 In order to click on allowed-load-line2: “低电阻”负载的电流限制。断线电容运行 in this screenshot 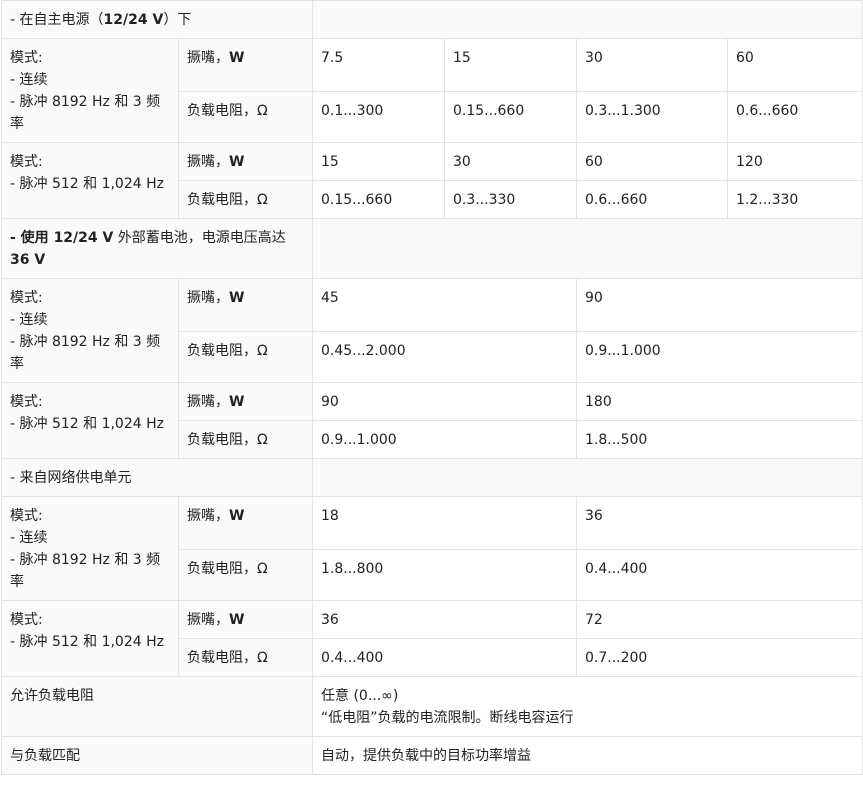, I will do `click(447, 718)`.